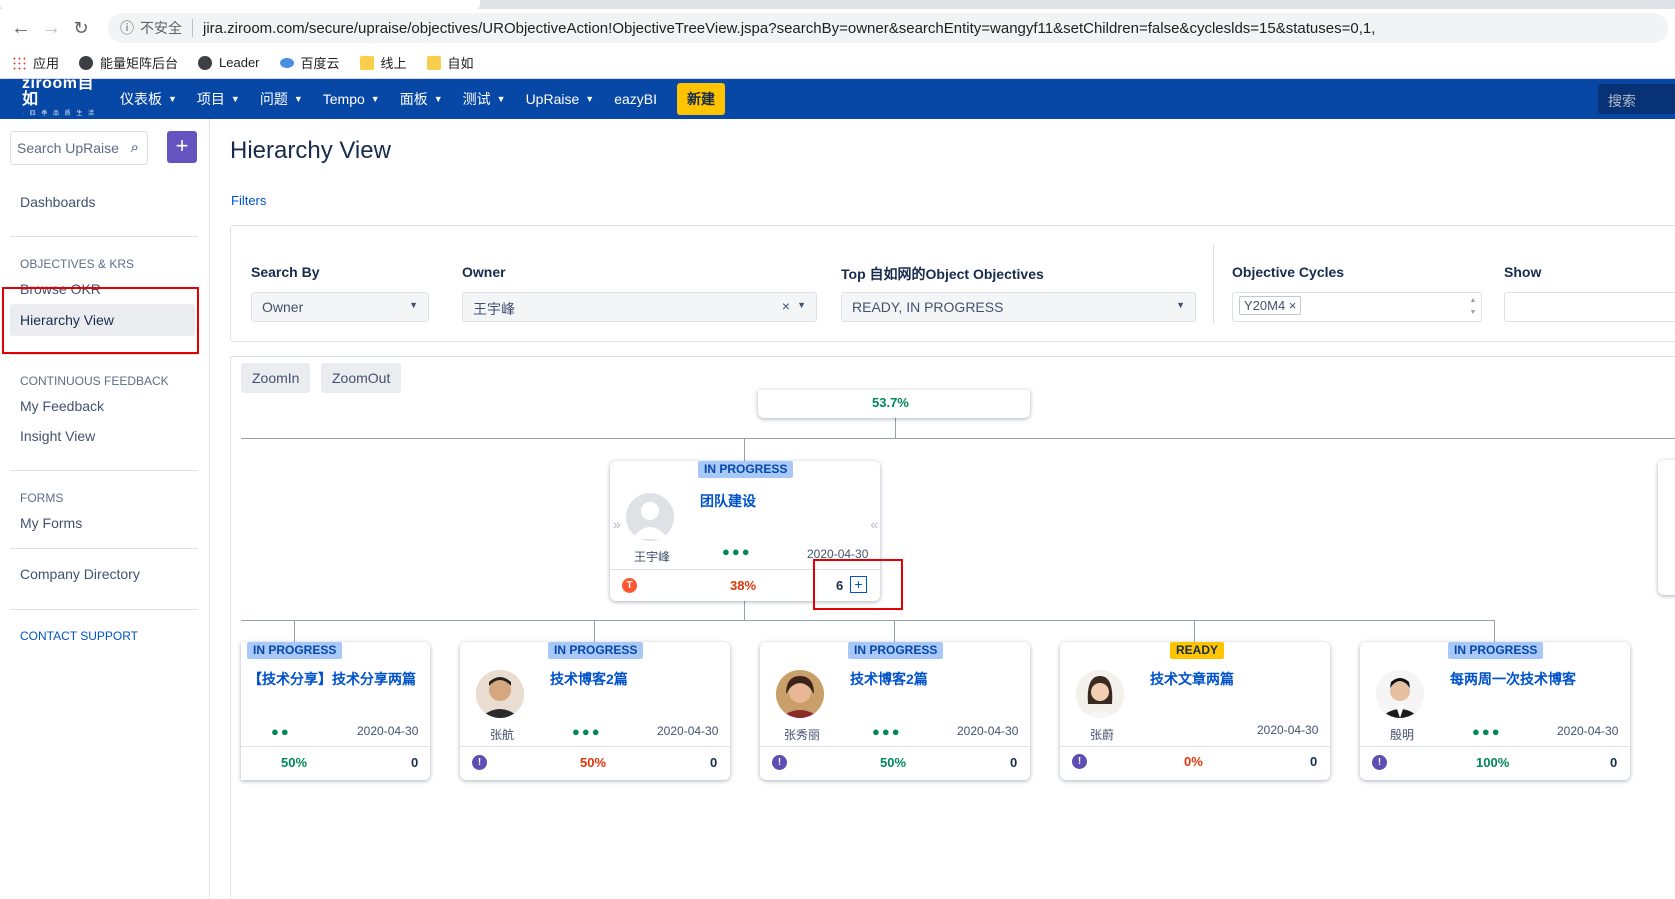  What do you see at coordinates (552, 99) in the screenshot?
I see `menu-label: UpRaise` at bounding box center [552, 99].